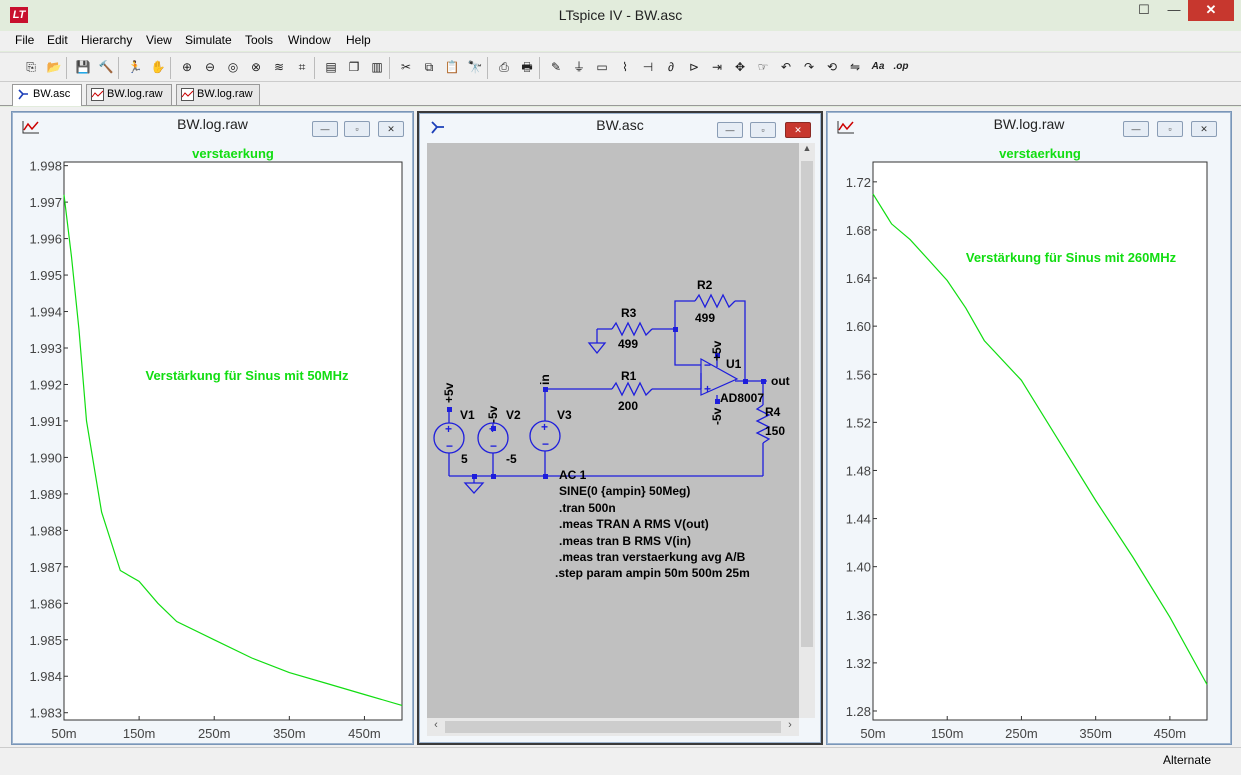  What do you see at coordinates (106, 40) in the screenshot?
I see `menu-hierarchy: Hierarchy` at bounding box center [106, 40].